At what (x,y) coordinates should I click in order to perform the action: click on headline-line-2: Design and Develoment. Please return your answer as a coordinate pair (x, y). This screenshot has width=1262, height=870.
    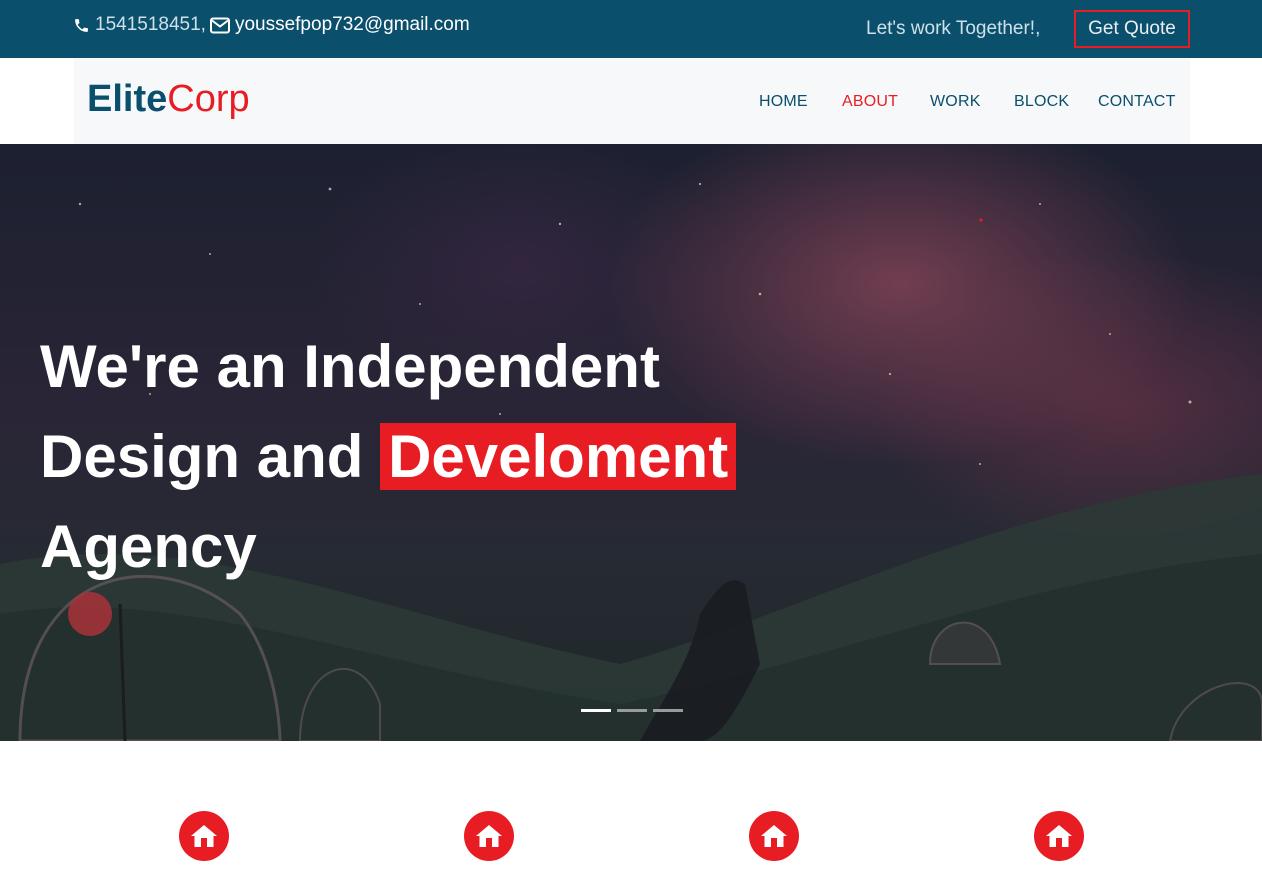
    Looking at the image, I should click on (388, 457).